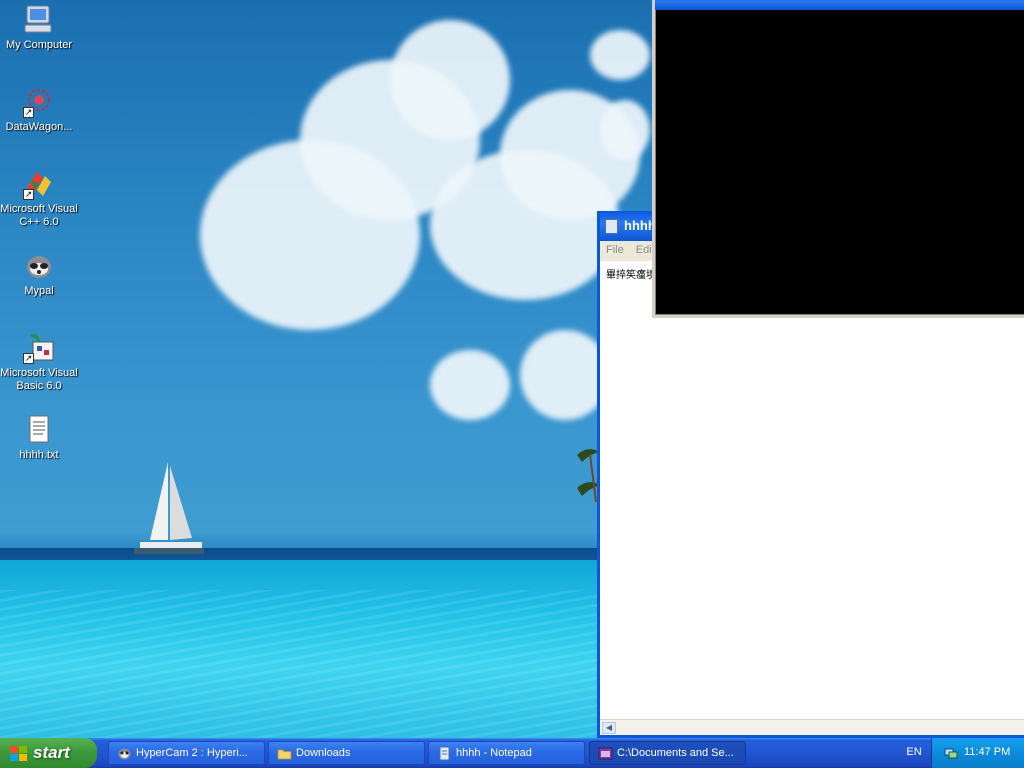  What do you see at coordinates (615, 250) in the screenshot?
I see `menu-file: File` at bounding box center [615, 250].